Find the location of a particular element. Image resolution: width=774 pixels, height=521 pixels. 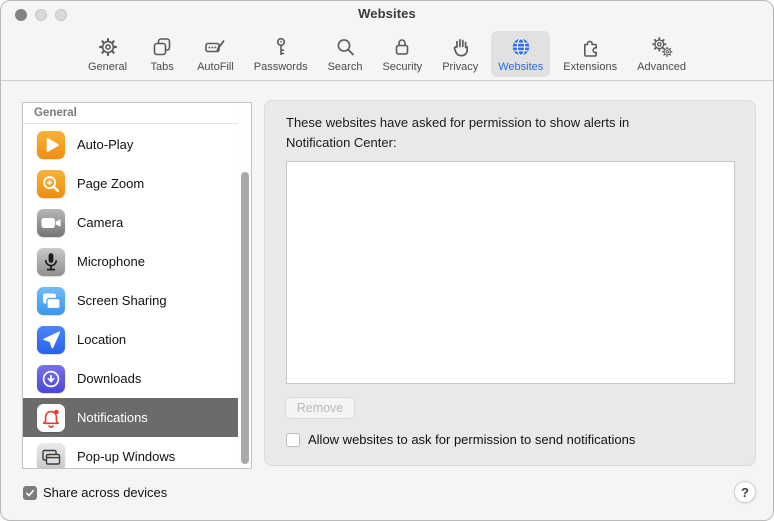

toolbar-tab-label: Passwords is located at coordinates (280, 67).